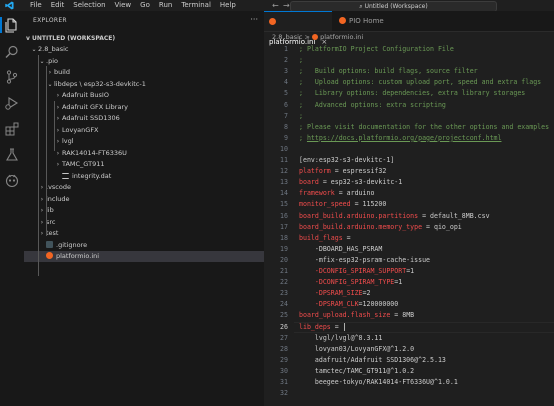  What do you see at coordinates (144, 38) in the screenshot?
I see `workspace-header: v UNTITLED (WORKSPACE)` at bounding box center [144, 38].